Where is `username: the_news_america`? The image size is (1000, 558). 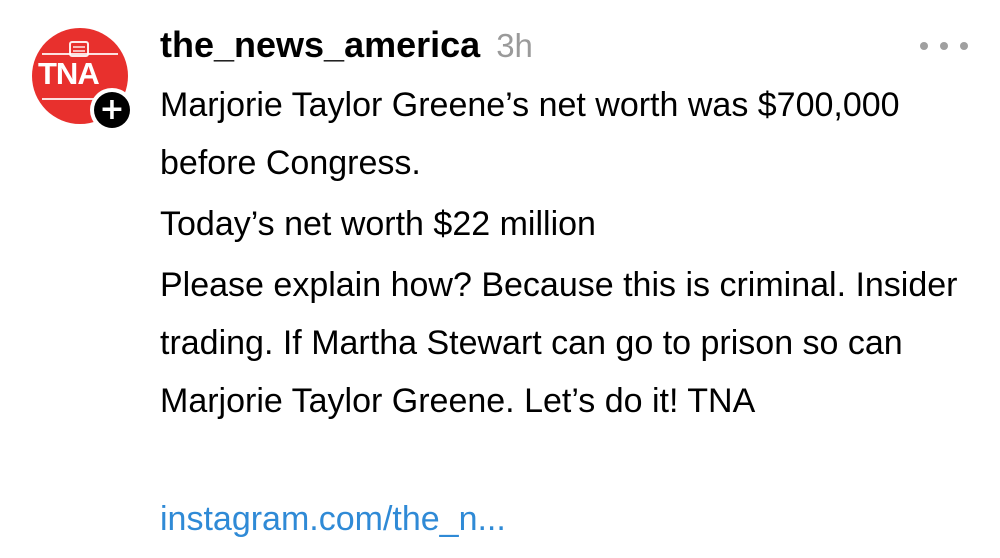 username: the_news_america is located at coordinates (320, 45).